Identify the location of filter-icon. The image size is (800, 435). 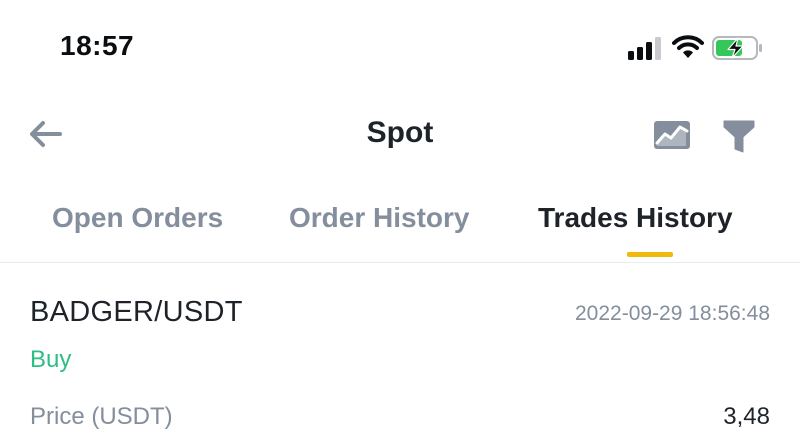
(739, 136).